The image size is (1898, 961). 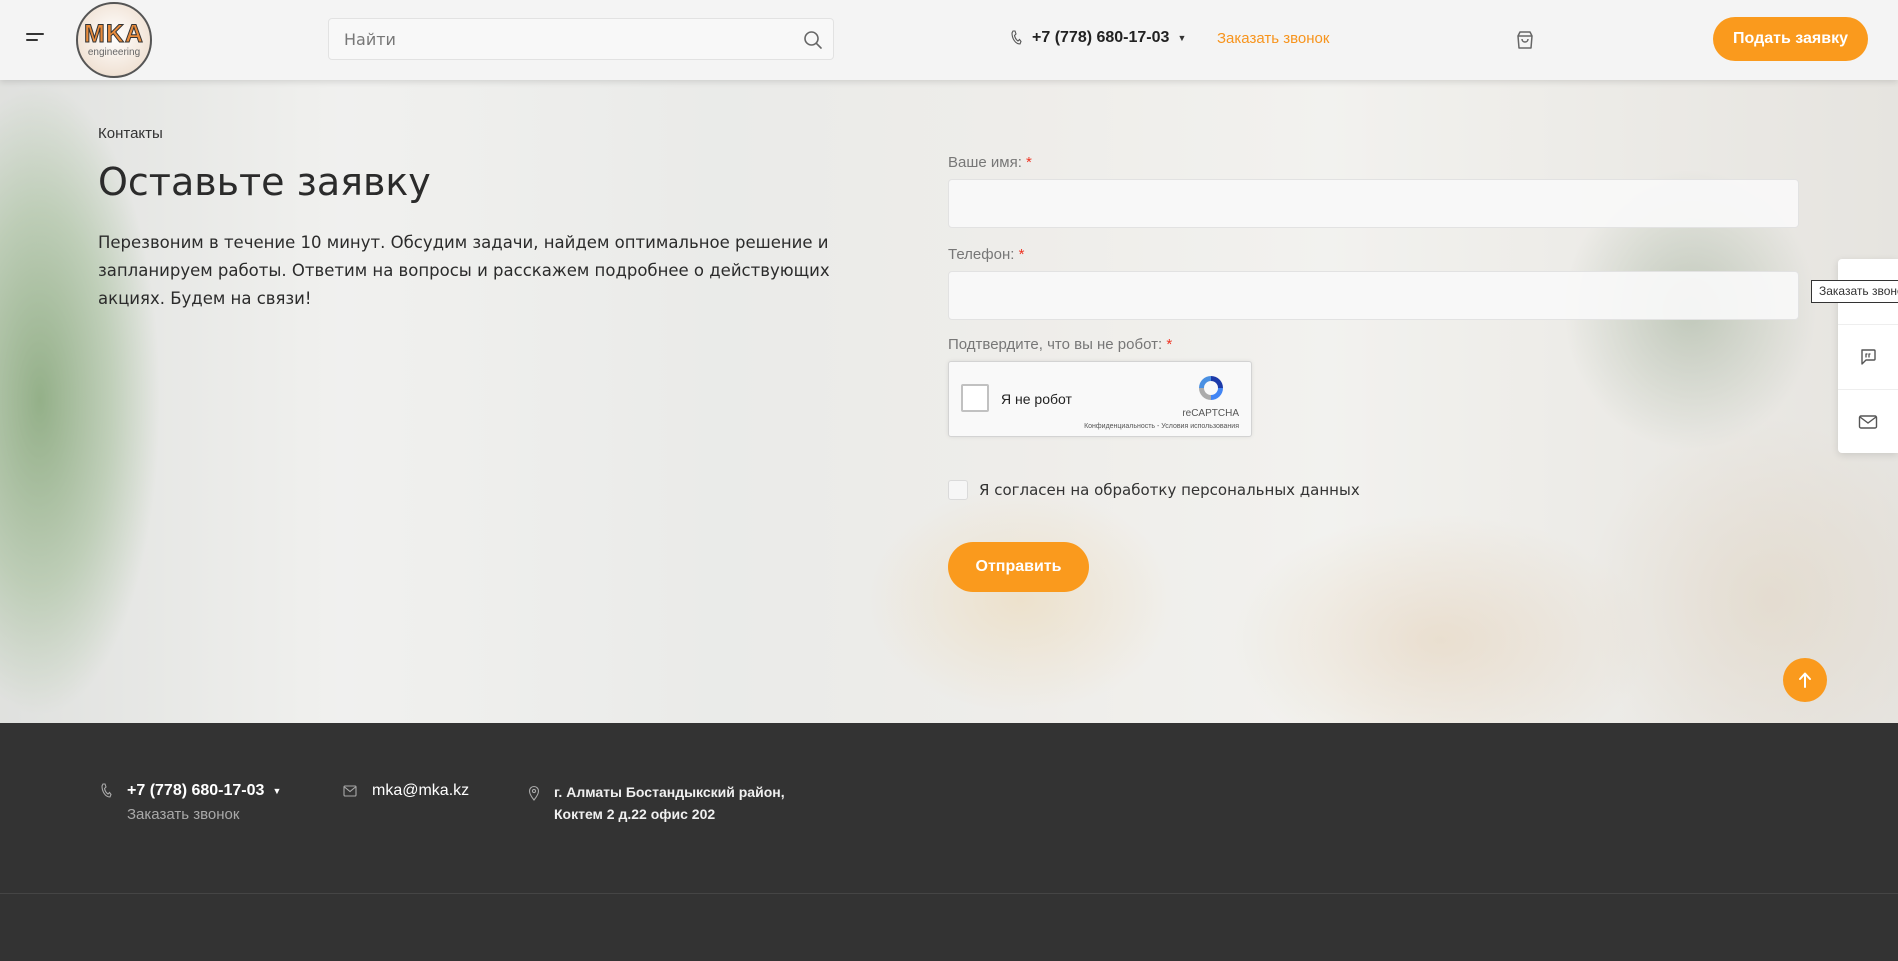 I want to click on search-icon, so click(x=813, y=40).